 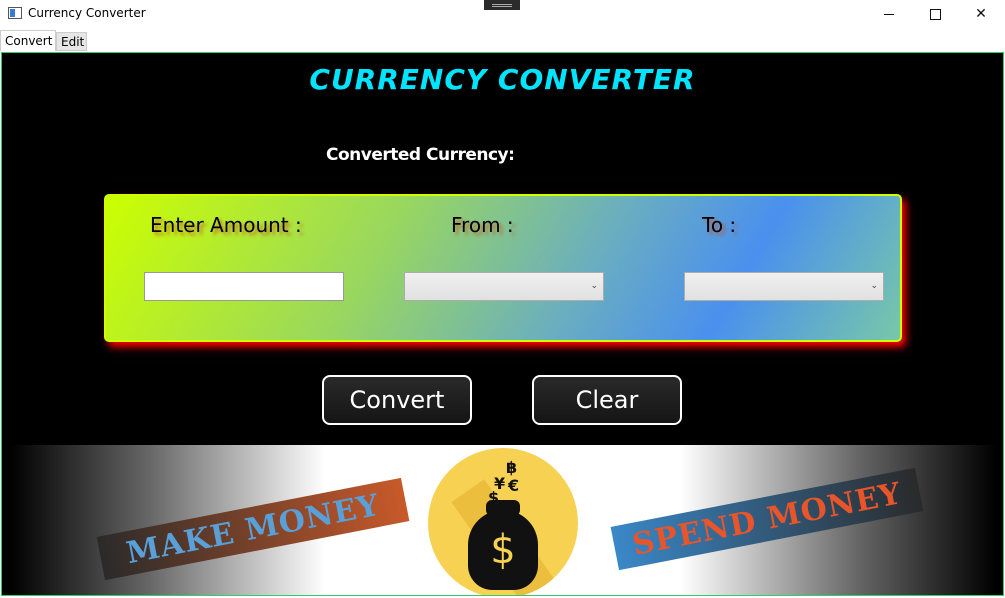 I want to click on convert-button: Convert, so click(x=397, y=400).